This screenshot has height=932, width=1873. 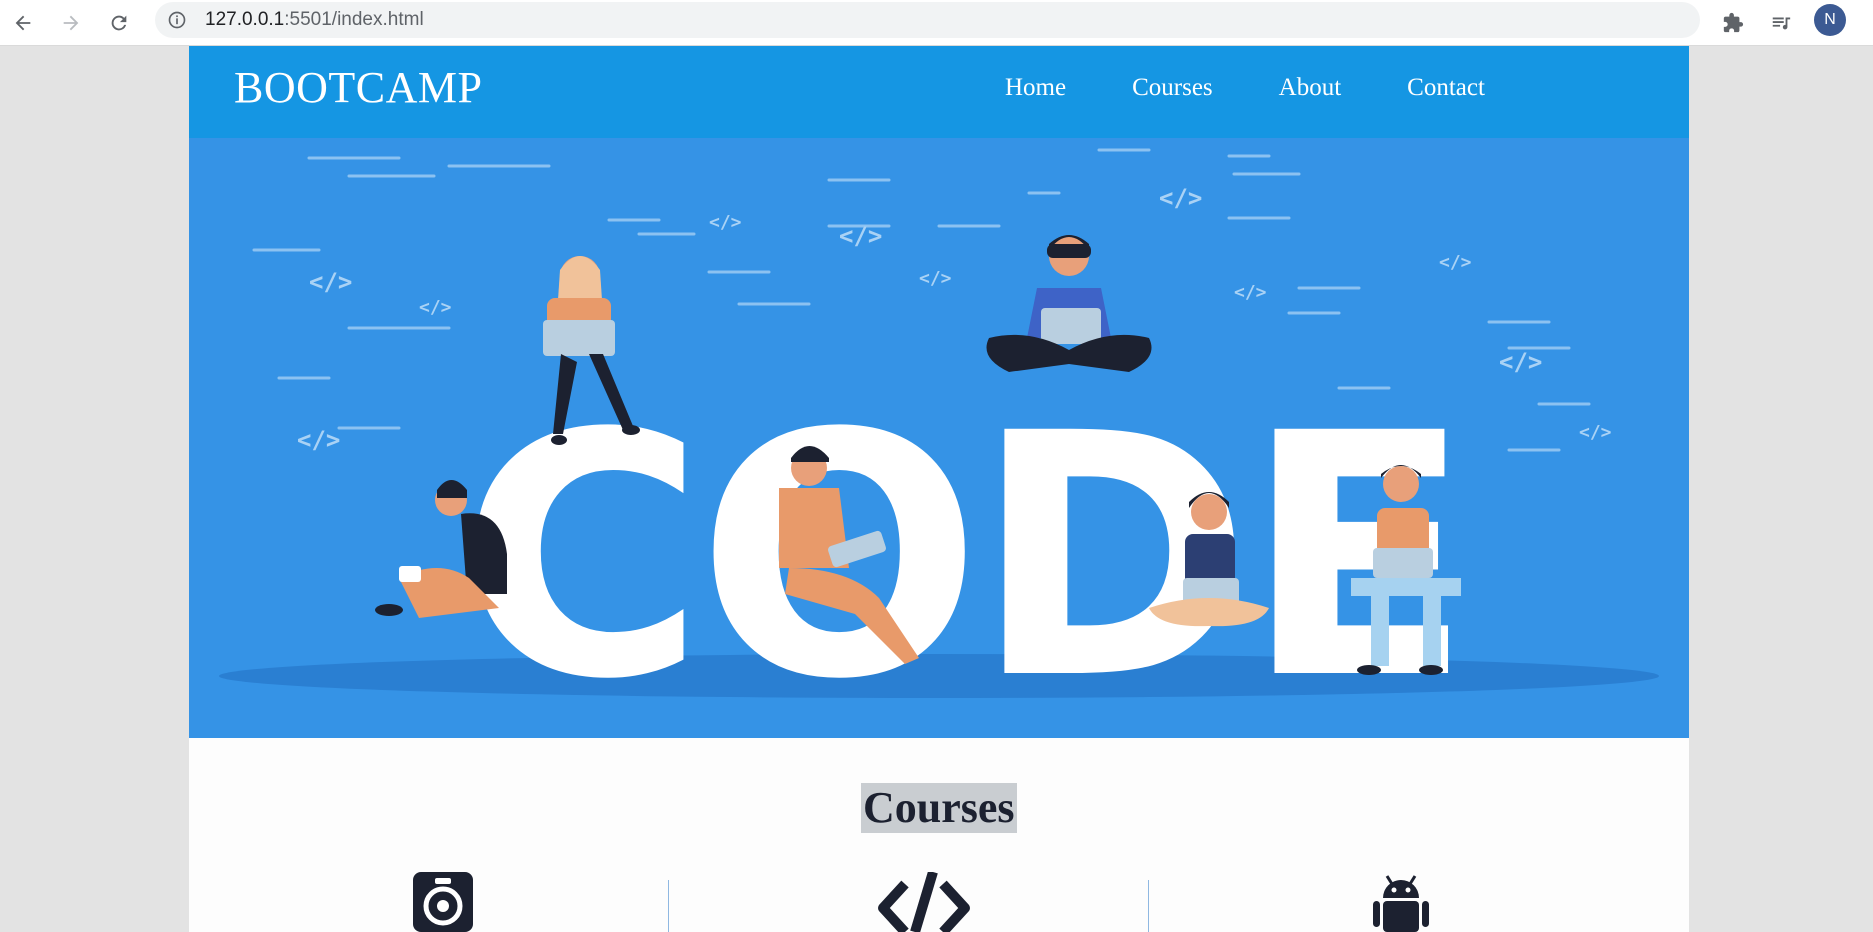 What do you see at coordinates (443, 902) in the screenshot?
I see `stopwatch-icon` at bounding box center [443, 902].